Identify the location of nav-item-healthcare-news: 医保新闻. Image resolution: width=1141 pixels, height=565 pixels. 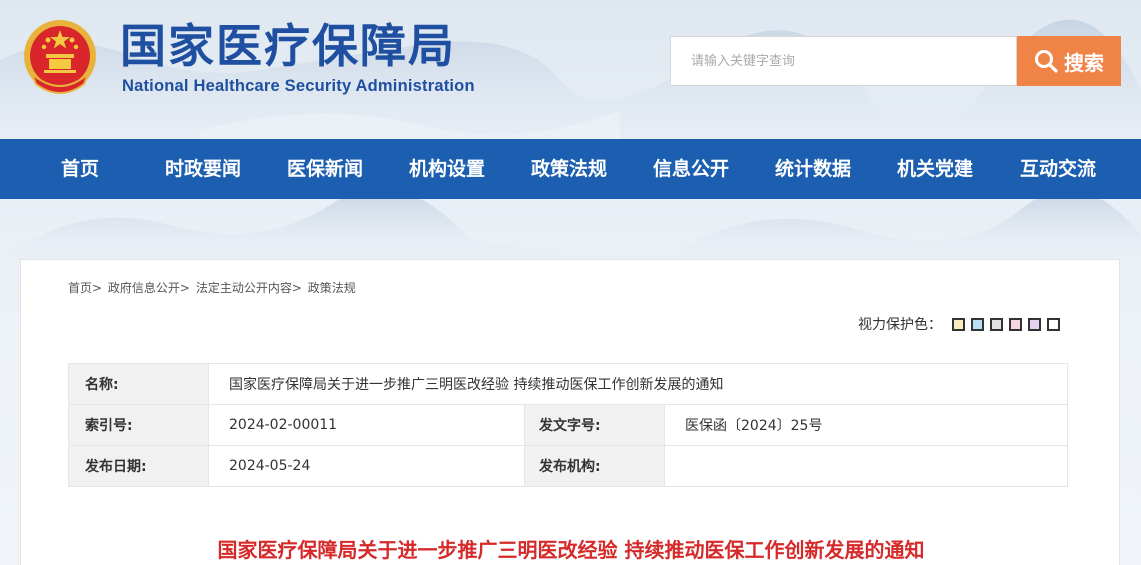
(325, 169).